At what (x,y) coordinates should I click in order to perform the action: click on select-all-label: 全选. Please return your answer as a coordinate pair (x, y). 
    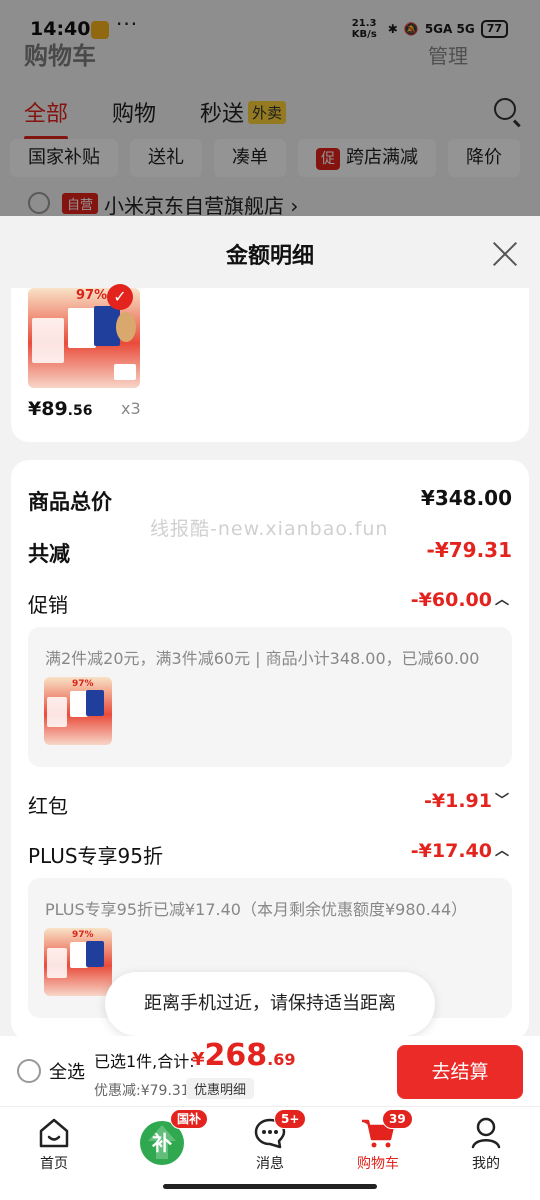
    Looking at the image, I should click on (67, 1071).